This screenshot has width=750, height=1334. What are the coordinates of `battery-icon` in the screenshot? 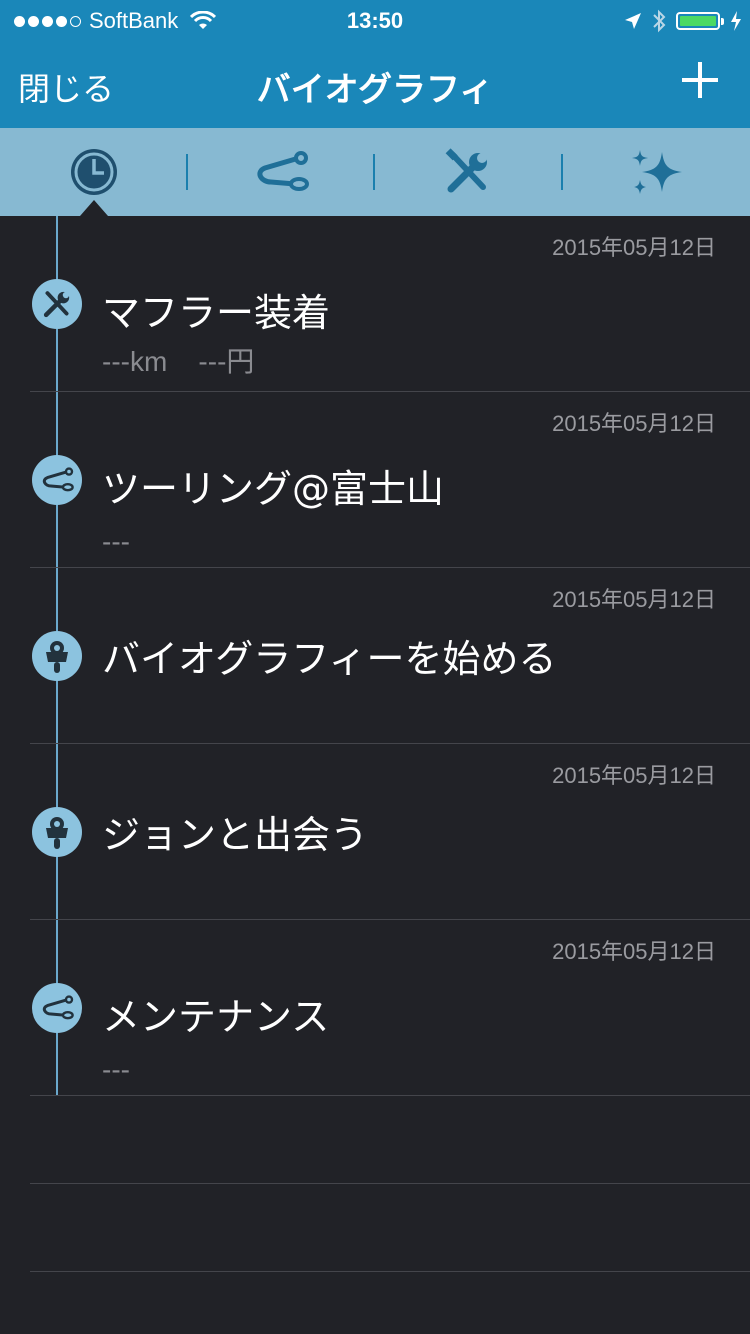 It's located at (700, 21).